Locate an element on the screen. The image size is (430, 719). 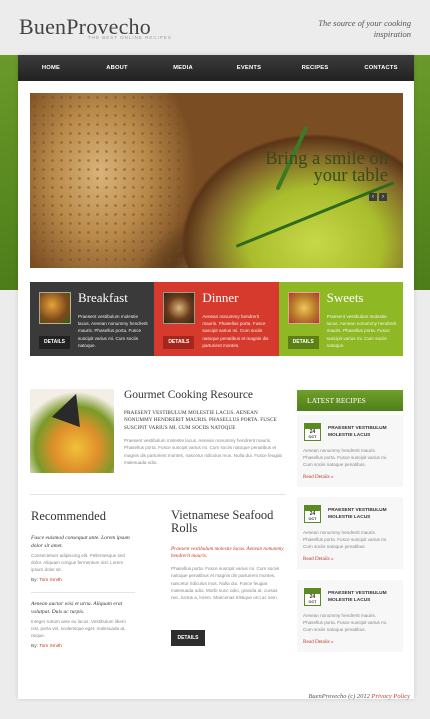
footer: BuenProvecho (c) 2012 Privacy Policy is located at coordinates (359, 696).